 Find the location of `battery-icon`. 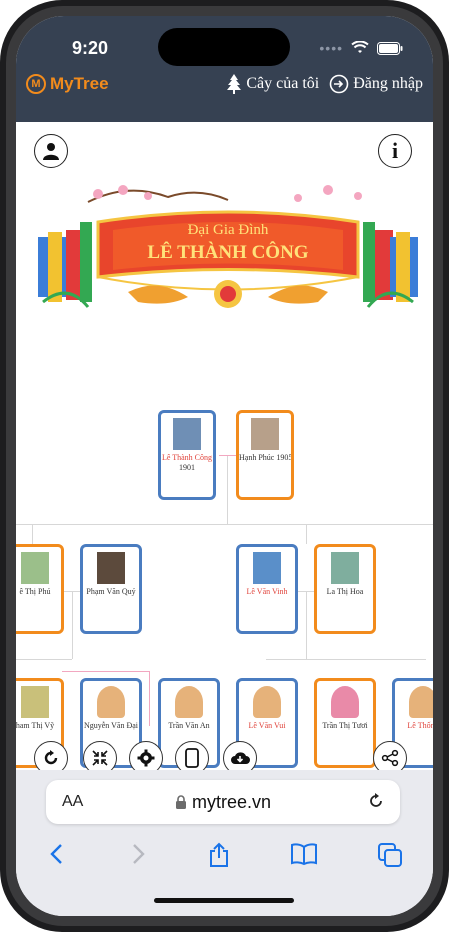

battery-icon is located at coordinates (390, 48).